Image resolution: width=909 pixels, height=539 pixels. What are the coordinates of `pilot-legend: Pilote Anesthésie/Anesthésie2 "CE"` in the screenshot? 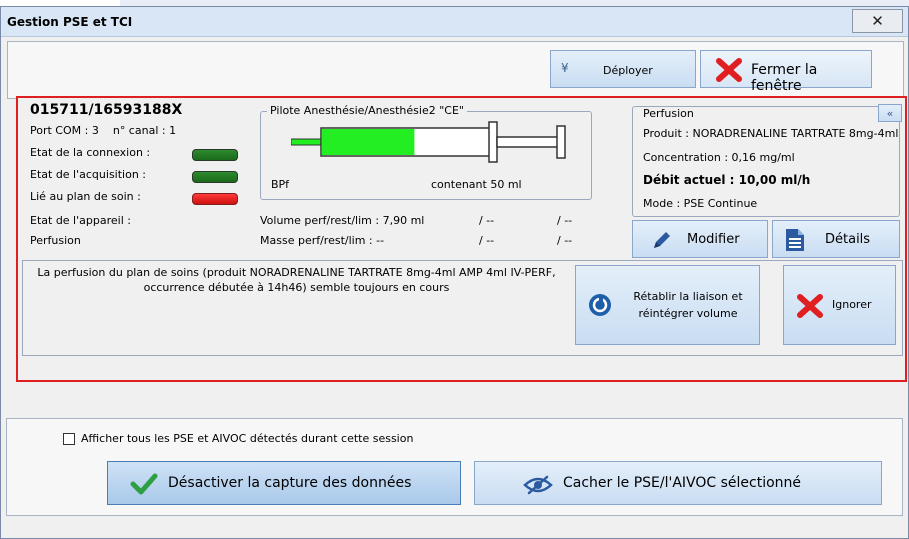 It's located at (367, 110).